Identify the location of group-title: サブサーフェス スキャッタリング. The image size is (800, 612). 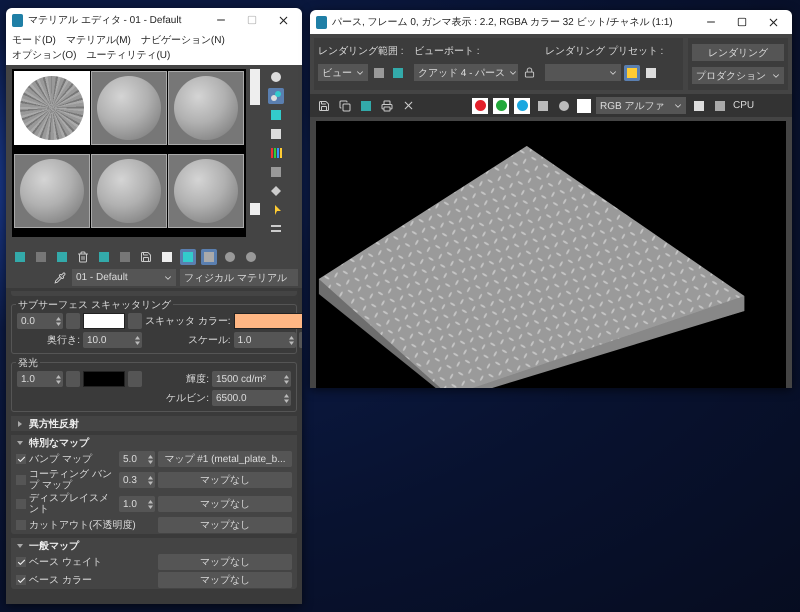
(94, 305).